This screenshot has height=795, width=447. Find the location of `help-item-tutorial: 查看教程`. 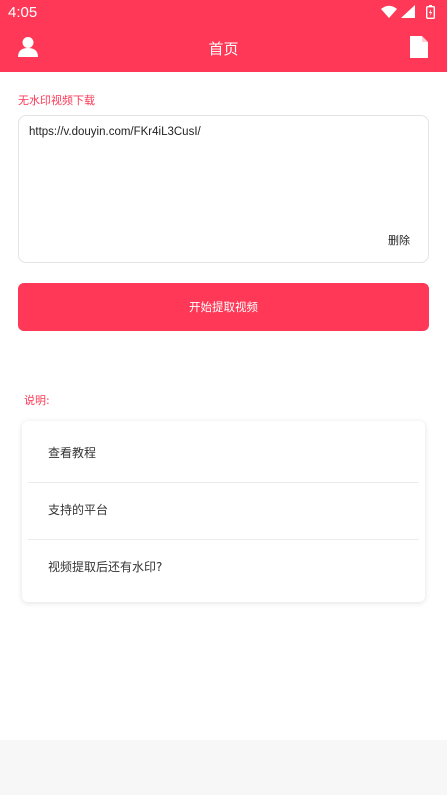

help-item-tutorial: 查看教程 is located at coordinates (223, 453).